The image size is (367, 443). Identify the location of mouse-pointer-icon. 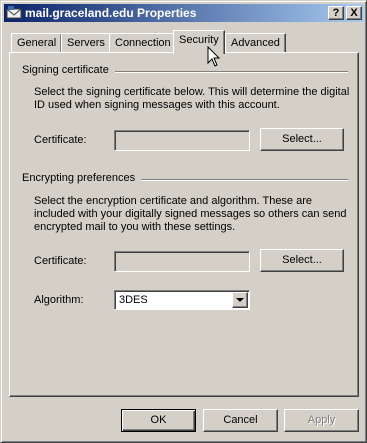
(214, 56).